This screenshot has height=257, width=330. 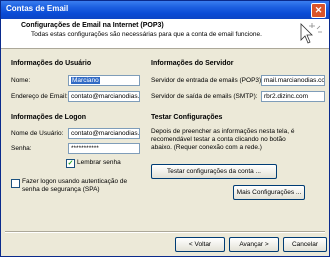 What do you see at coordinates (293, 96) in the screenshot?
I see `outgoing-server-input: rbr2.dizinc.com` at bounding box center [293, 96].